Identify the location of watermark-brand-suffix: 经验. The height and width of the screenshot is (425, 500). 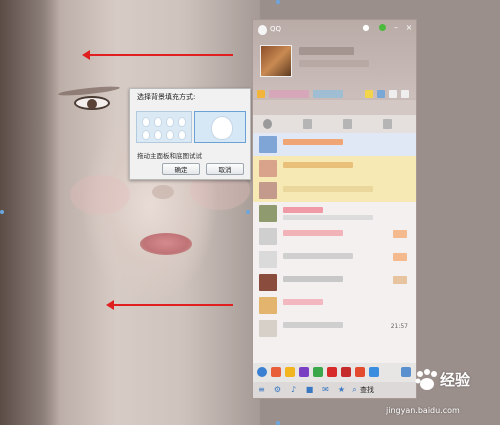
(455, 380).